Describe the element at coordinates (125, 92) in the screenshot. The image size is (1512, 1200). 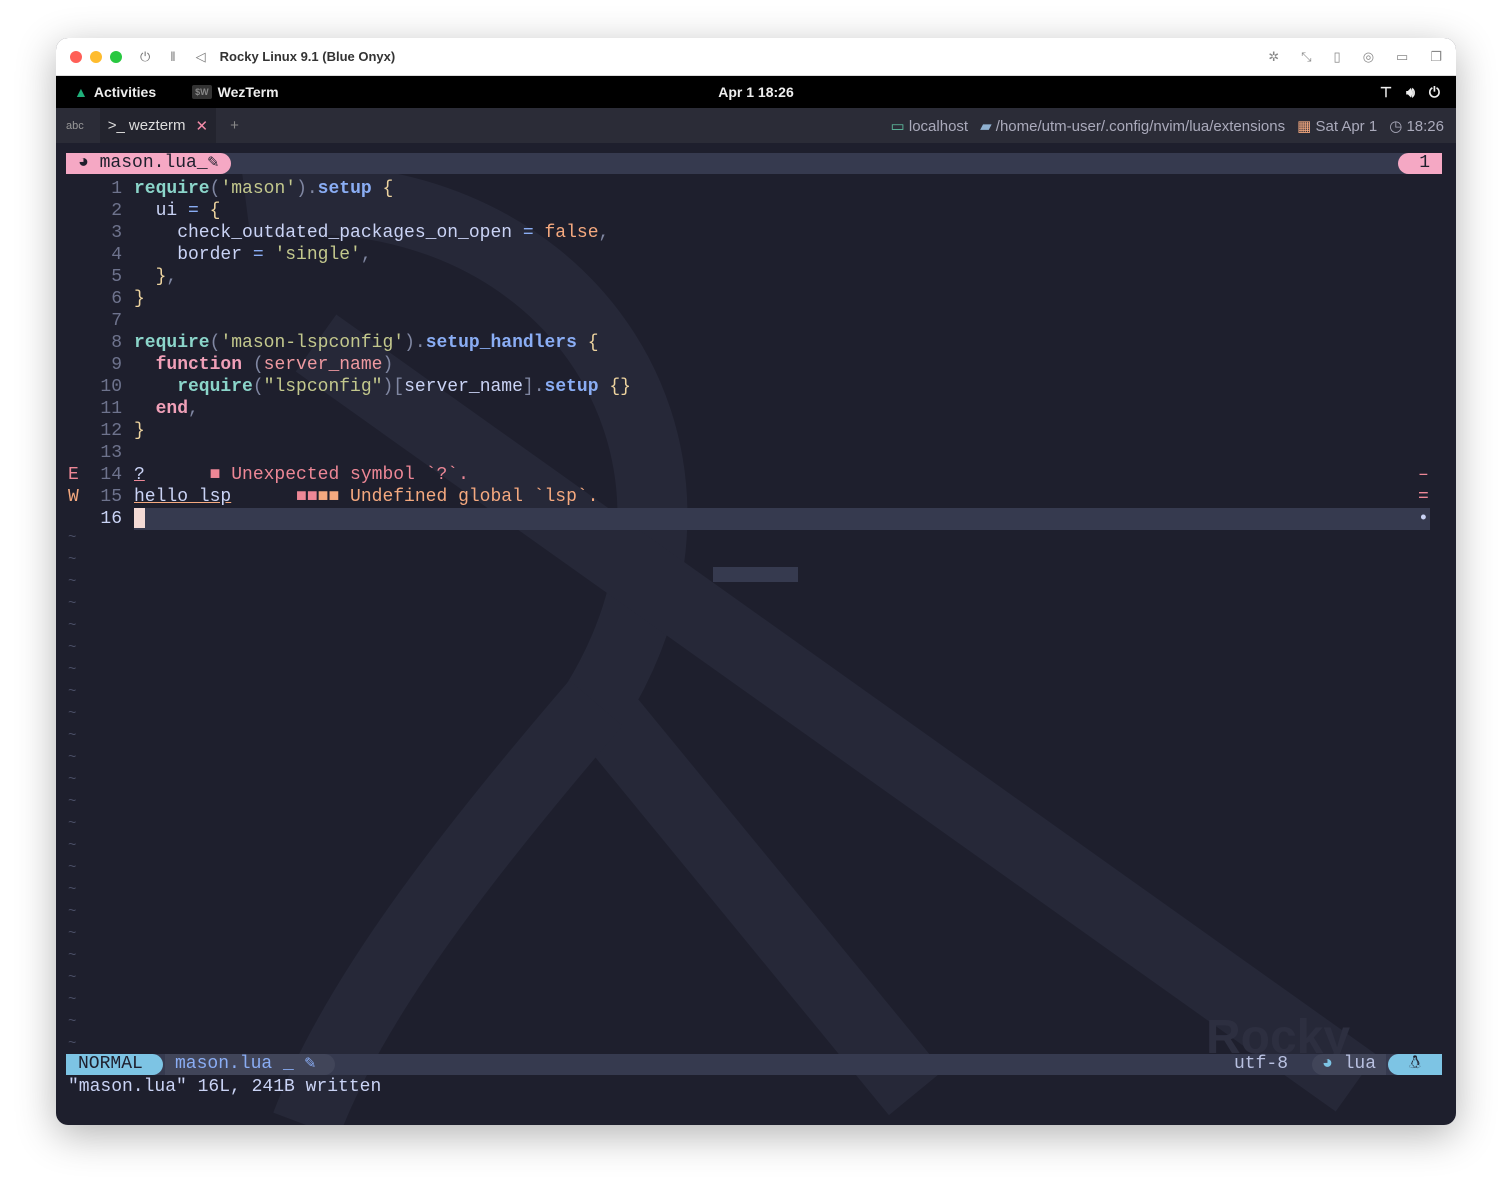
I see `activities-label: Activities` at that location.